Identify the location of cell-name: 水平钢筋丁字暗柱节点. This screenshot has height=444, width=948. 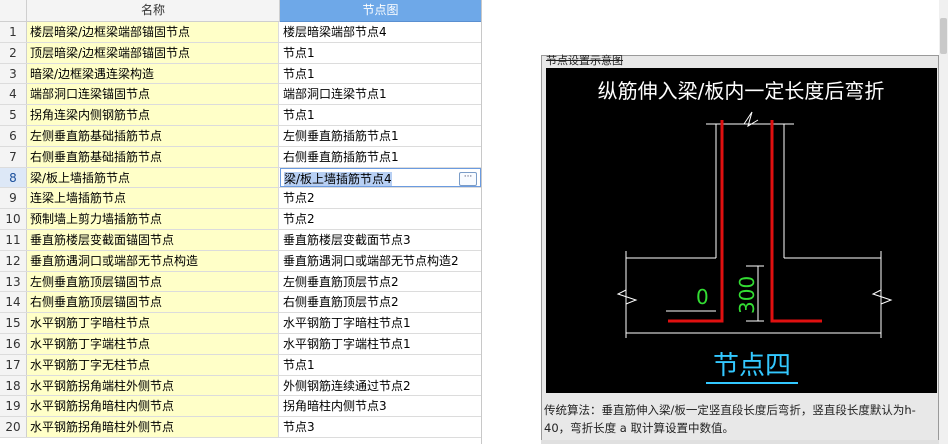
(153, 323).